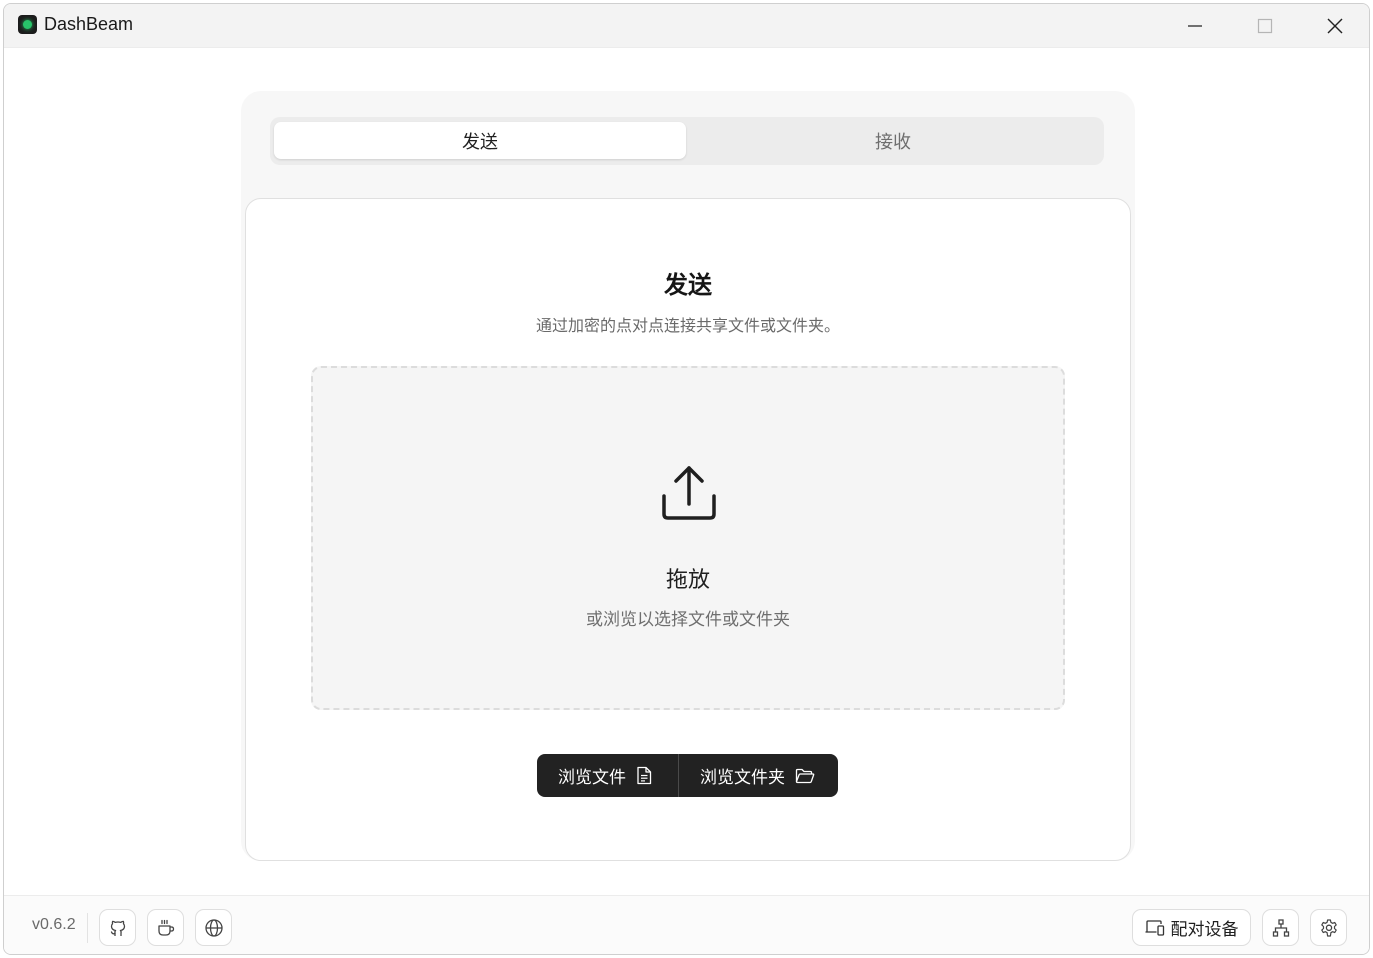  I want to click on pair-device-label: 配对设备, so click(1204, 930).